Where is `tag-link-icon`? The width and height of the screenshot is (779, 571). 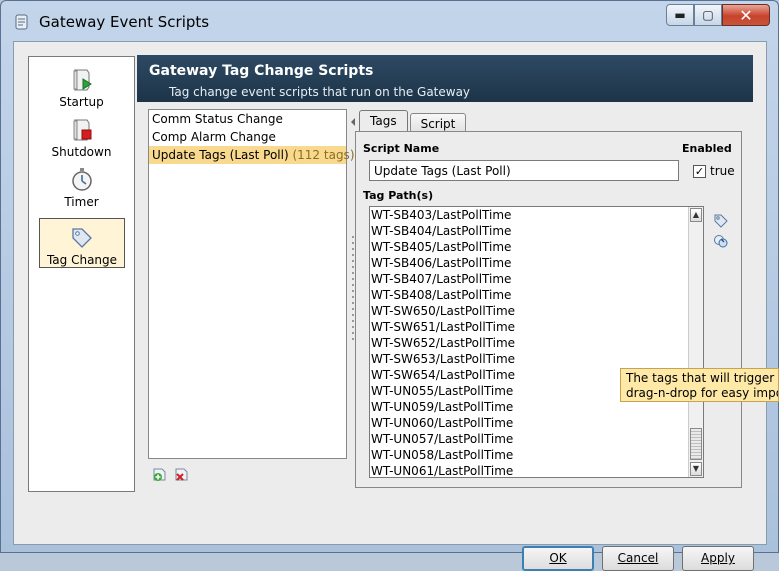
tag-link-icon is located at coordinates (721, 241).